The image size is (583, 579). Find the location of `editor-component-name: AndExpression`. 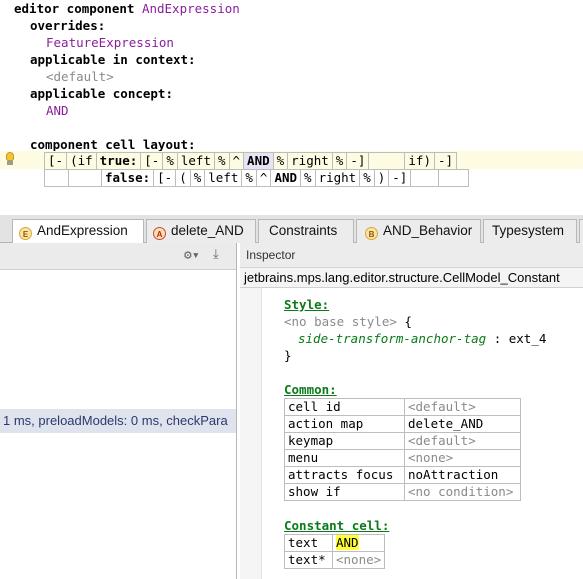

editor-component-name: AndExpression is located at coordinates (191, 8).